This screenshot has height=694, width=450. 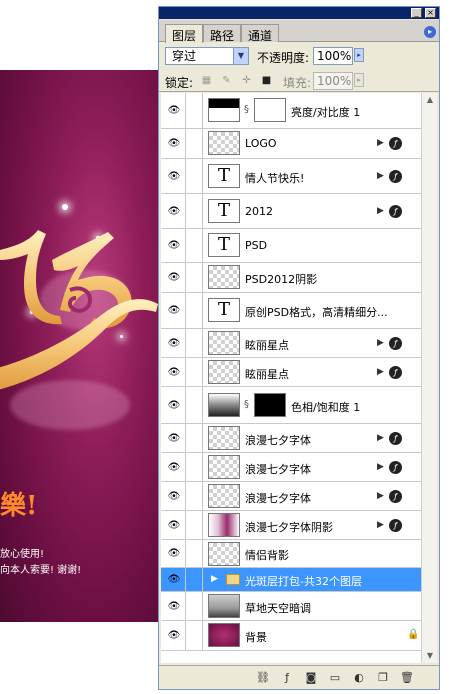 What do you see at coordinates (407, 678) in the screenshot?
I see `delete-layer-icon: 🗑` at bounding box center [407, 678].